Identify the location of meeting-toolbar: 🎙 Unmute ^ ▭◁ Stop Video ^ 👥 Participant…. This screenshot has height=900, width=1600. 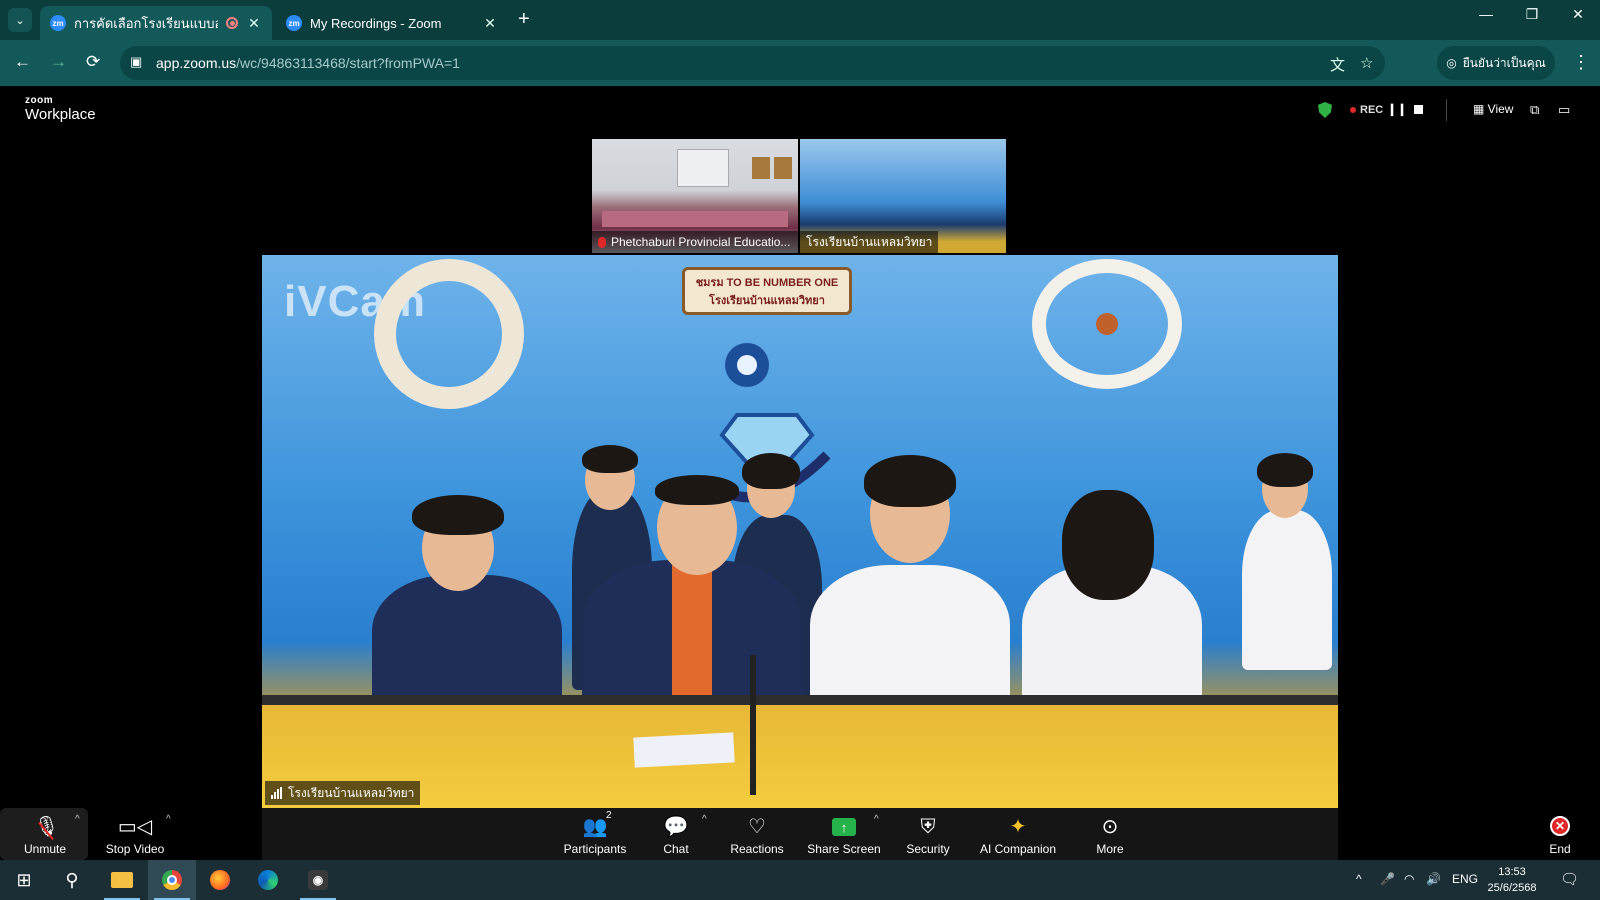
(800, 834).